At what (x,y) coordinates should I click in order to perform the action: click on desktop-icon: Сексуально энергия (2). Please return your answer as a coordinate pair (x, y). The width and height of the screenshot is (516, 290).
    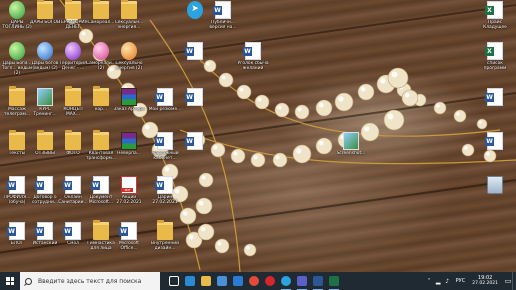
    Looking at the image, I should click on (129, 56).